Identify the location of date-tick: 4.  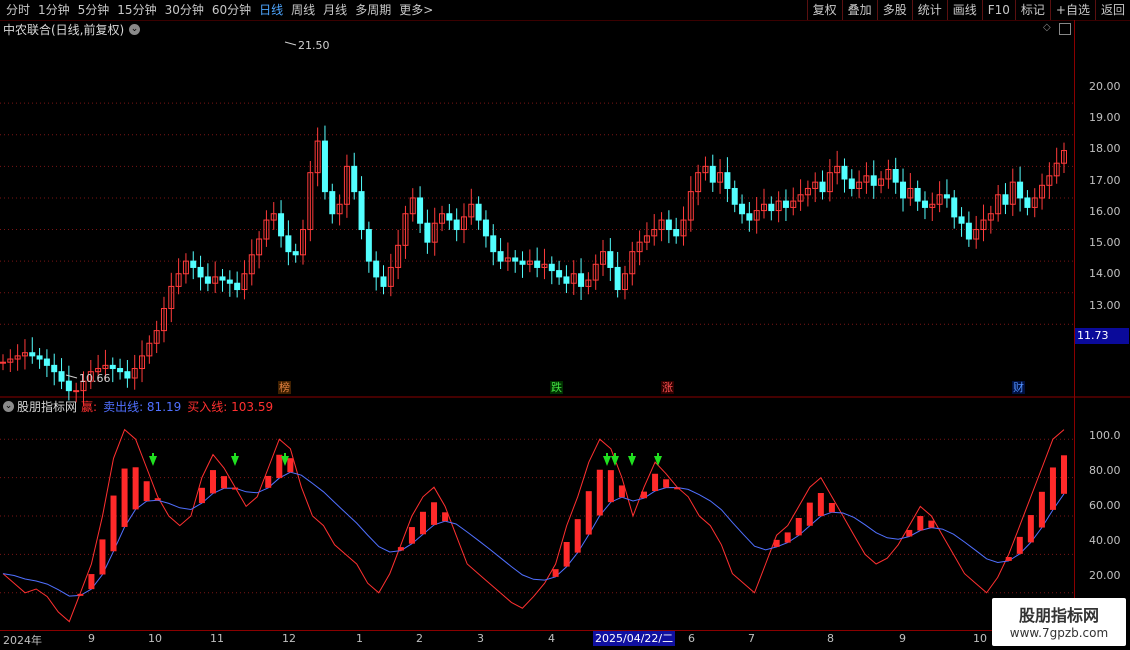
(551, 638).